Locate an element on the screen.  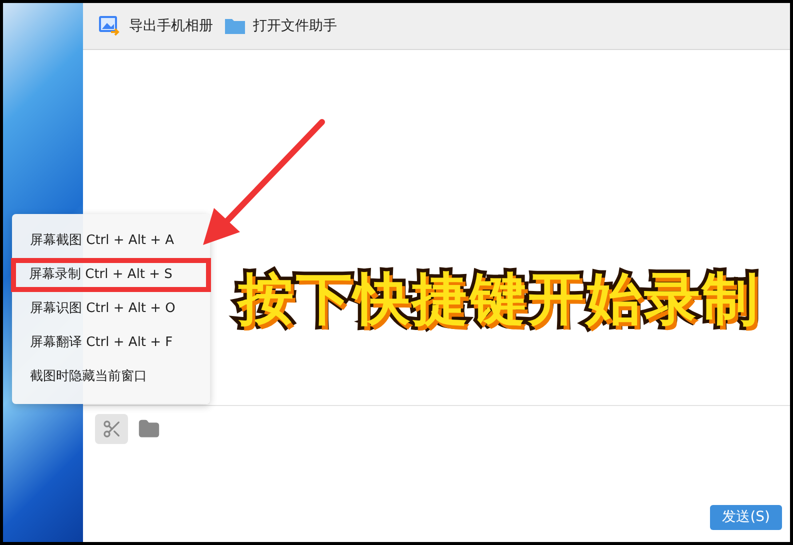
menu-item: 屏幕录制 Ctrl + Alt + S is located at coordinates (111, 275).